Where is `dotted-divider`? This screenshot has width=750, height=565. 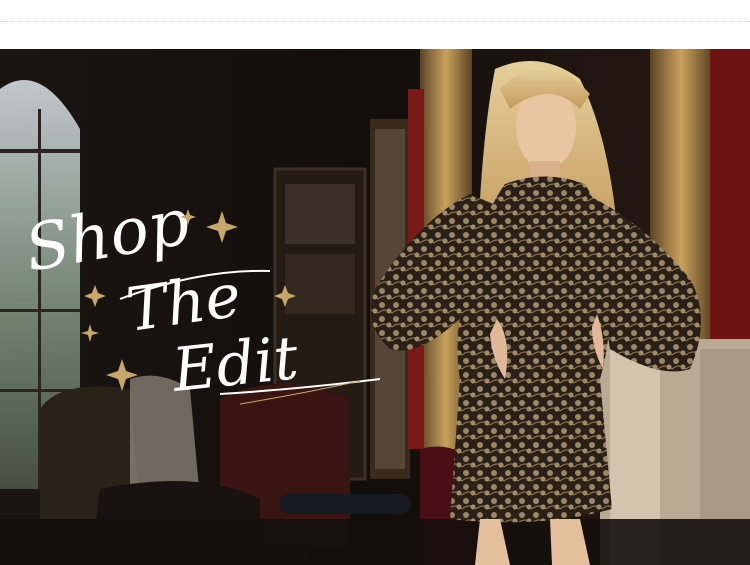 dotted-divider is located at coordinates (375, 21).